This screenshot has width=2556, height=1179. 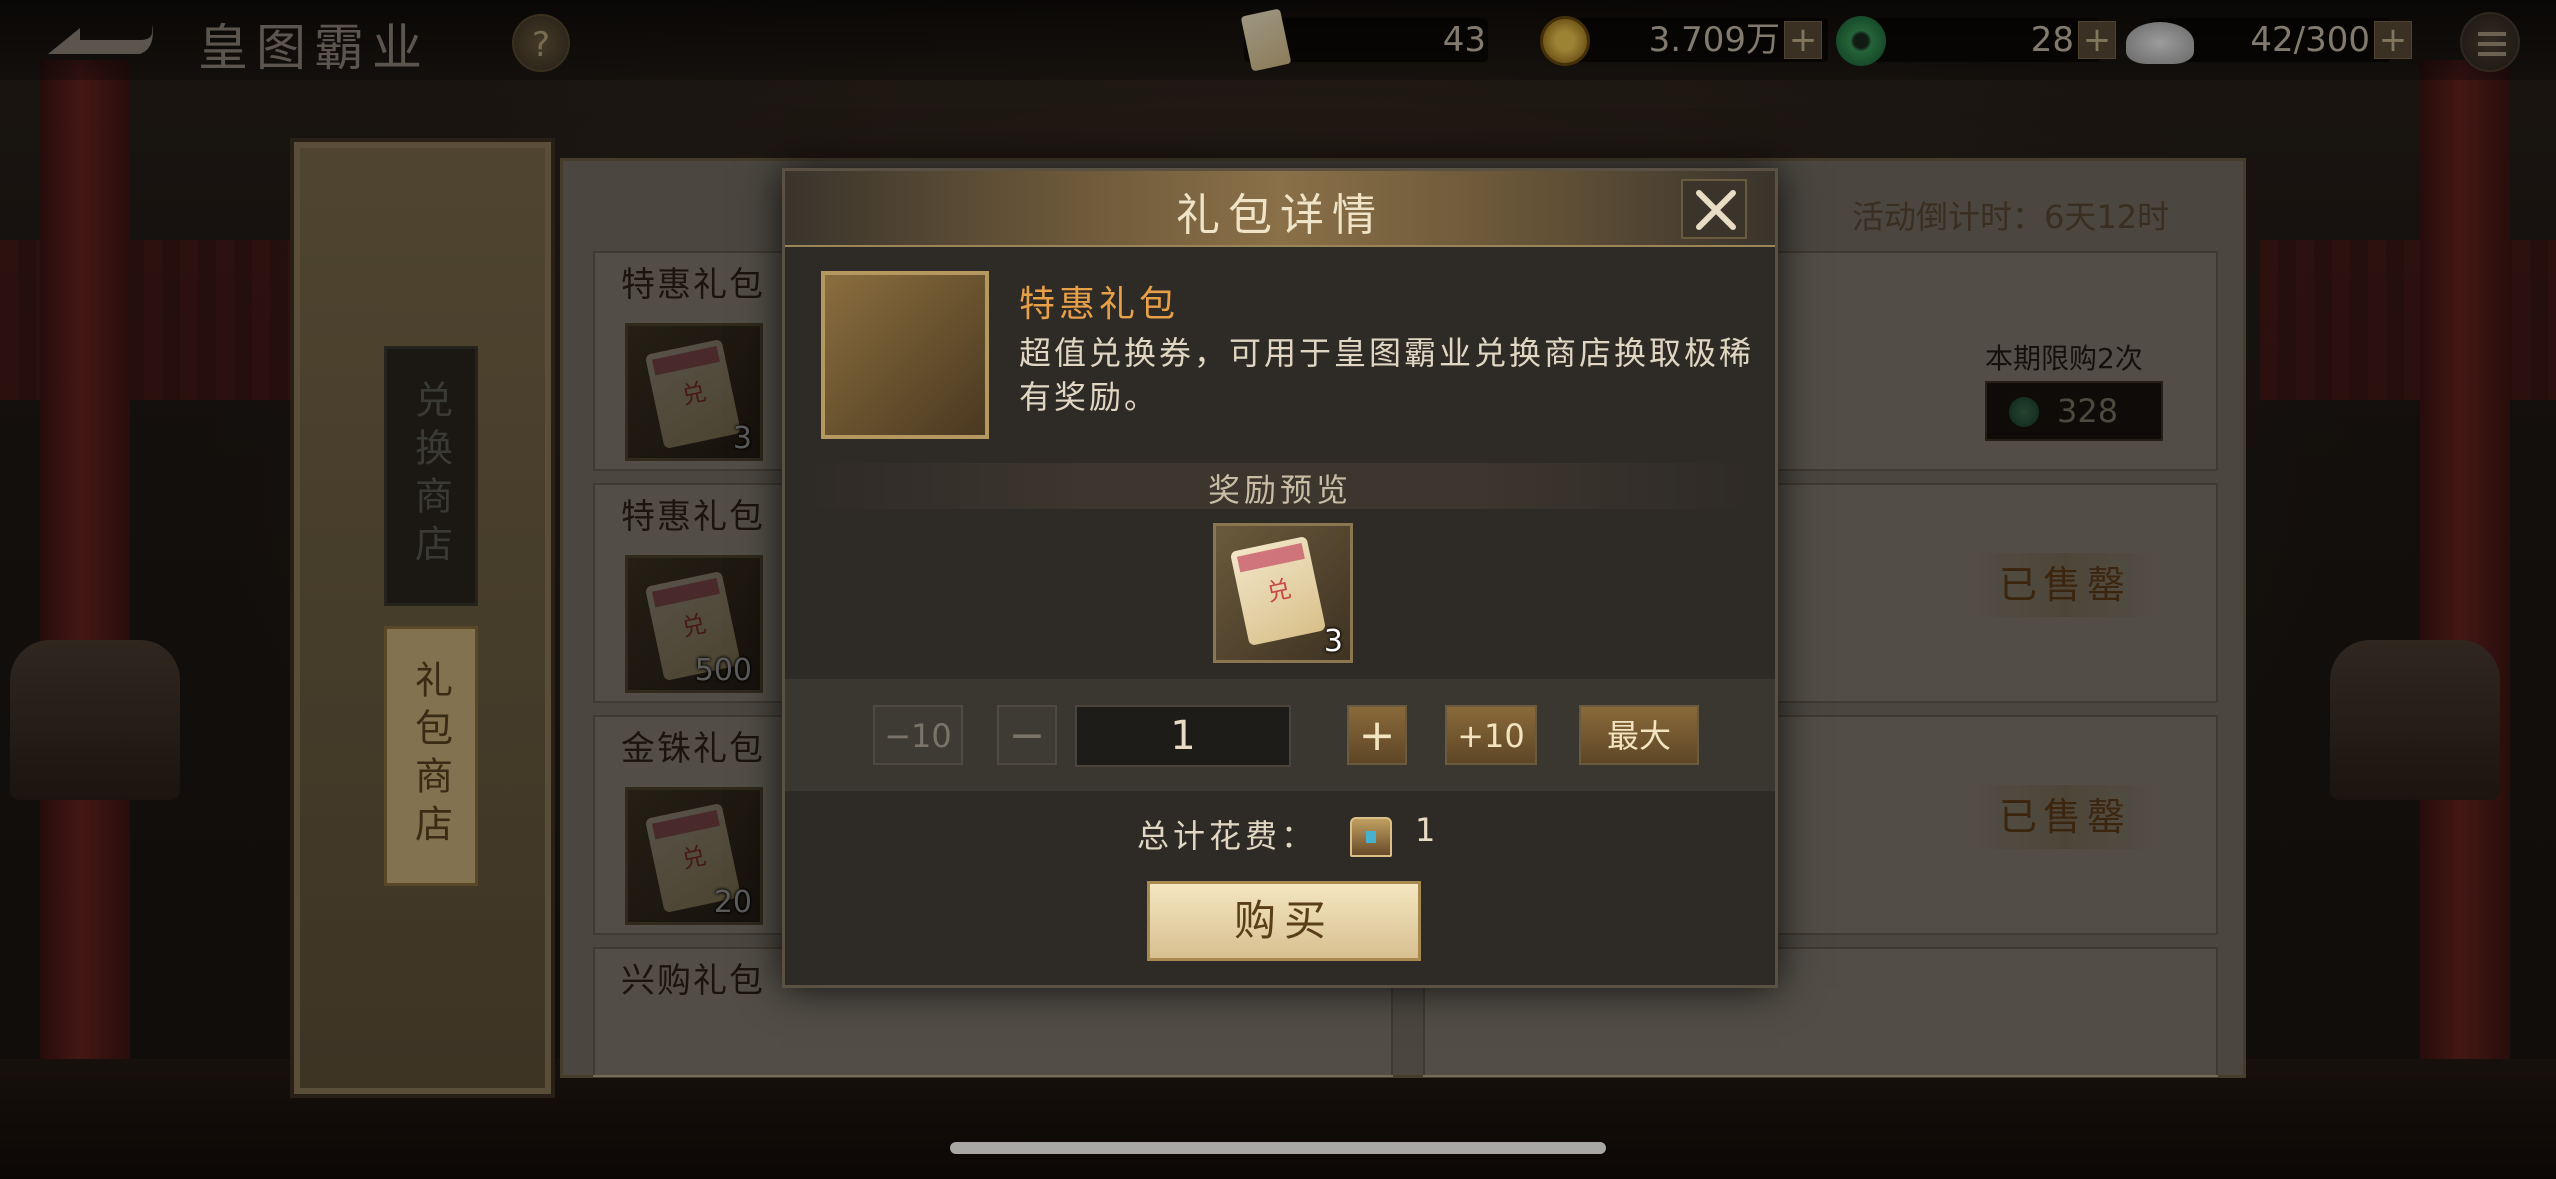 What do you see at coordinates (918, 735) in the screenshot?
I see `minus-ten-button: −10` at bounding box center [918, 735].